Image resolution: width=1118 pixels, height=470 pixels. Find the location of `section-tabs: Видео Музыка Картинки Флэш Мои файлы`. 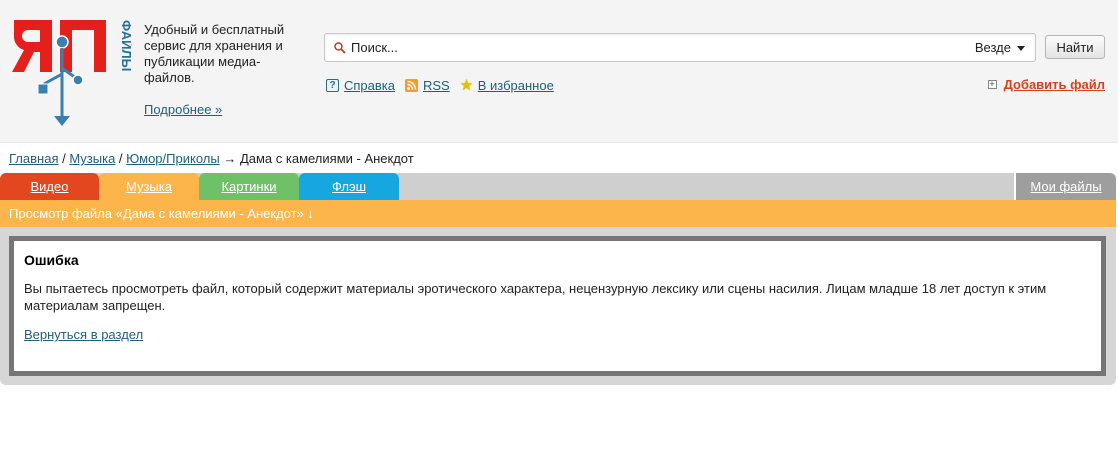

section-tabs: Видео Музыка Картинки Флэш Мои файлы is located at coordinates (558, 186).